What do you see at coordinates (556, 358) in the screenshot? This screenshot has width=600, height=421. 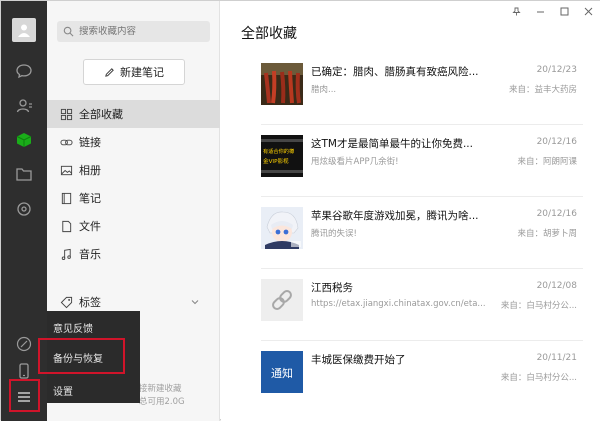 I see `item-date: 20/11/21` at bounding box center [556, 358].